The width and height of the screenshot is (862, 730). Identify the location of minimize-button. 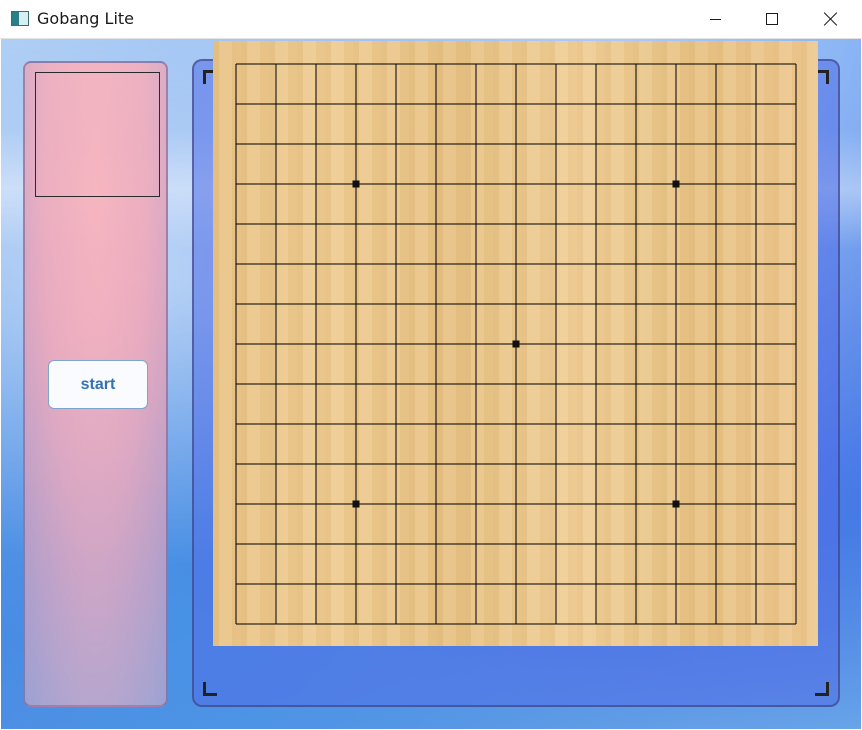
(715, 19).